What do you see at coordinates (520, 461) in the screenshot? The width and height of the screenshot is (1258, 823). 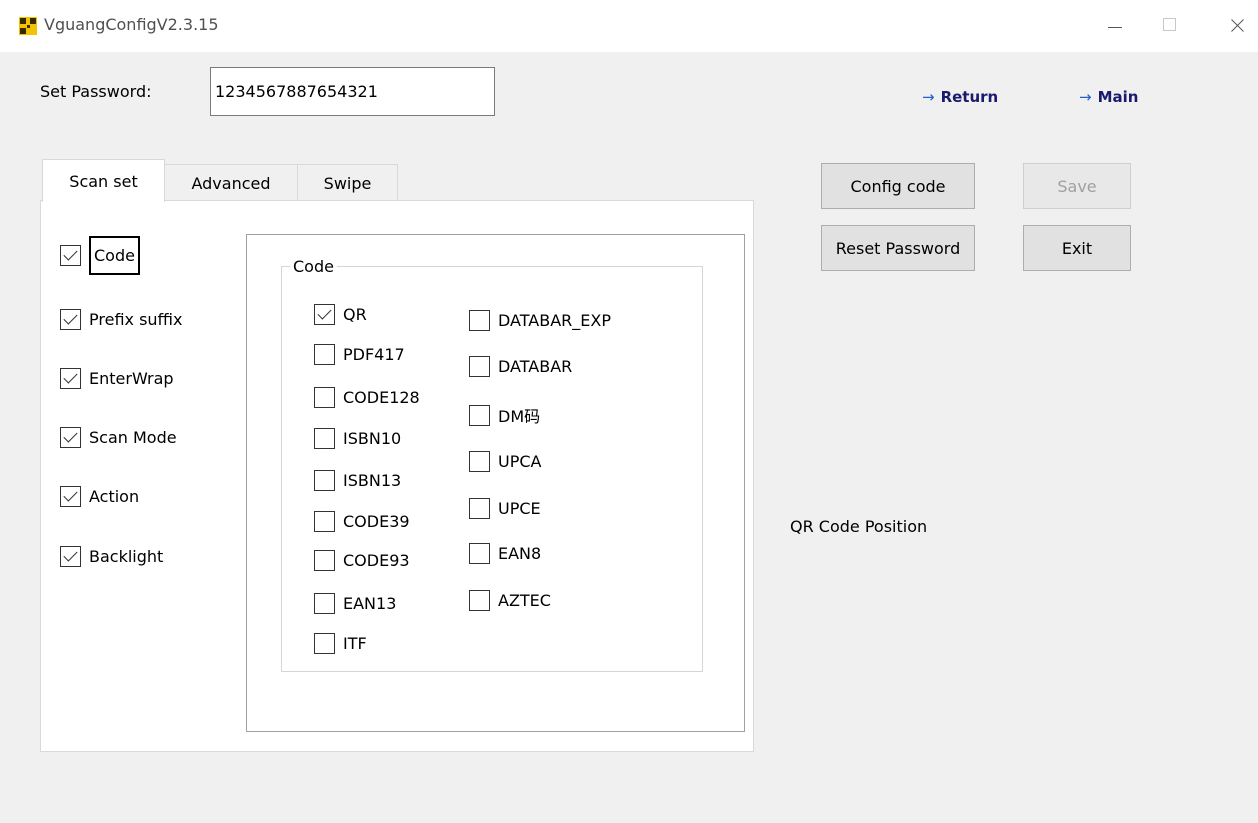 I see `code-option-label: UPCA` at bounding box center [520, 461].